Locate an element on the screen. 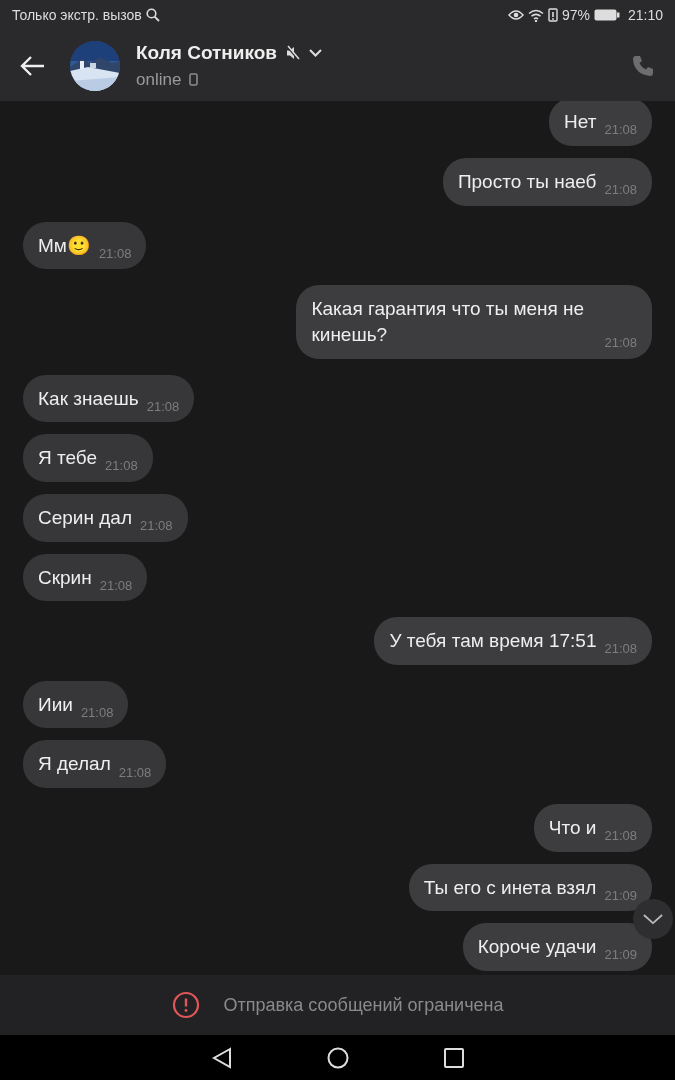 This screenshot has height=1080, width=675. message-text: Просто ты наеб is located at coordinates (527, 182).